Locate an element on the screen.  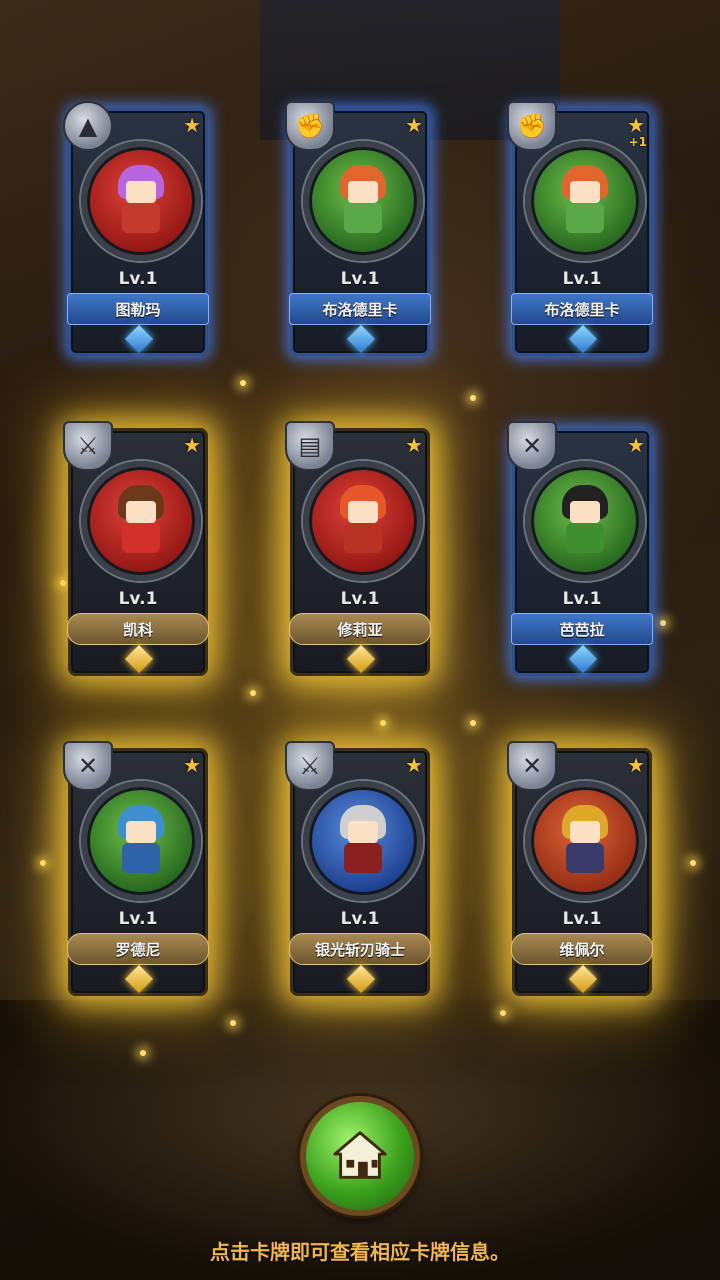
hero-card: ⚔ ★ Lv.1 银光斩刃骑士 is located at coordinates (358, 868).